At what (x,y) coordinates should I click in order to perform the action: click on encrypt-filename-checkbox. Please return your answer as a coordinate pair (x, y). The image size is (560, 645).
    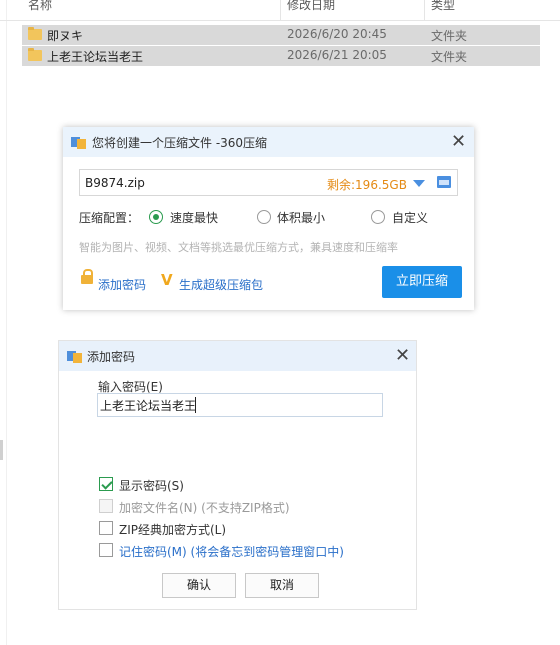
    Looking at the image, I should click on (106, 506).